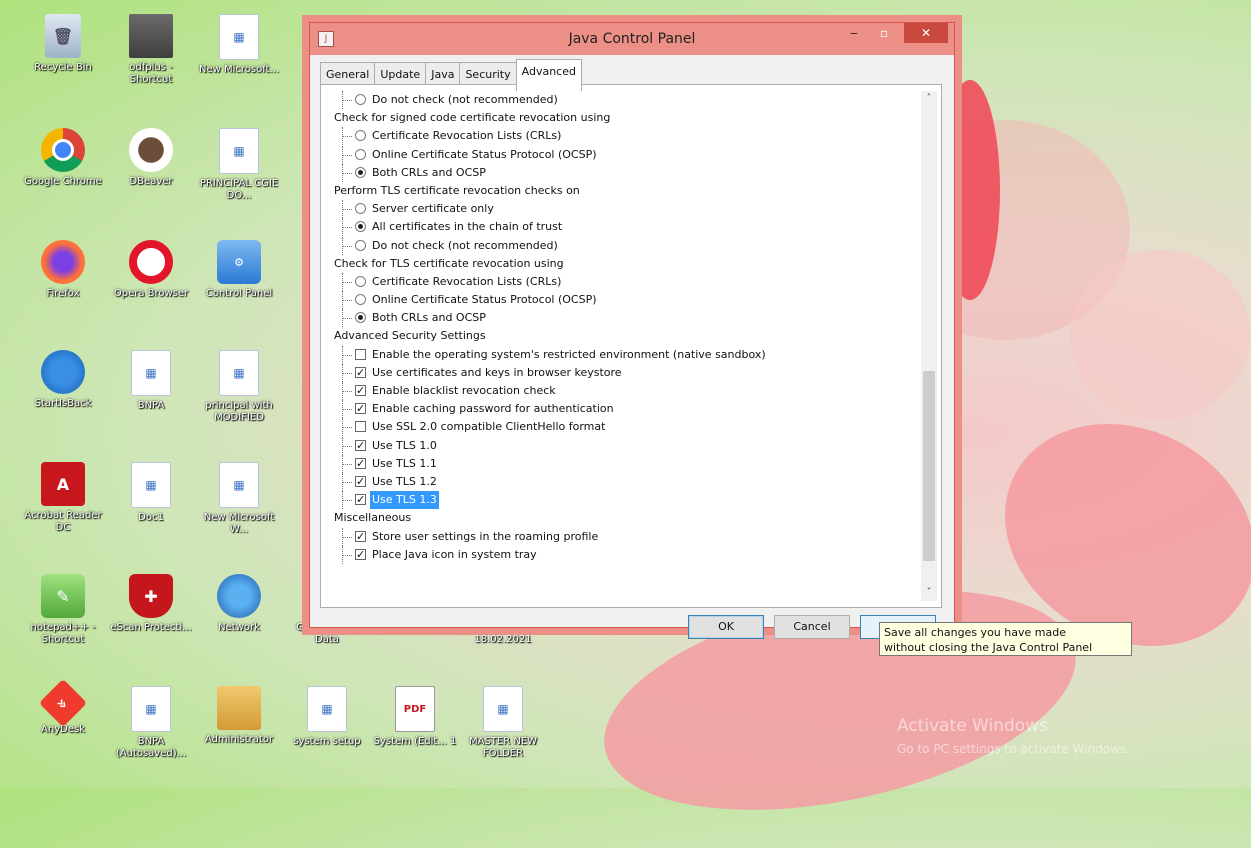  What do you see at coordinates (63, 158) in the screenshot?
I see `desktop-icon: Google Chrome` at bounding box center [63, 158].